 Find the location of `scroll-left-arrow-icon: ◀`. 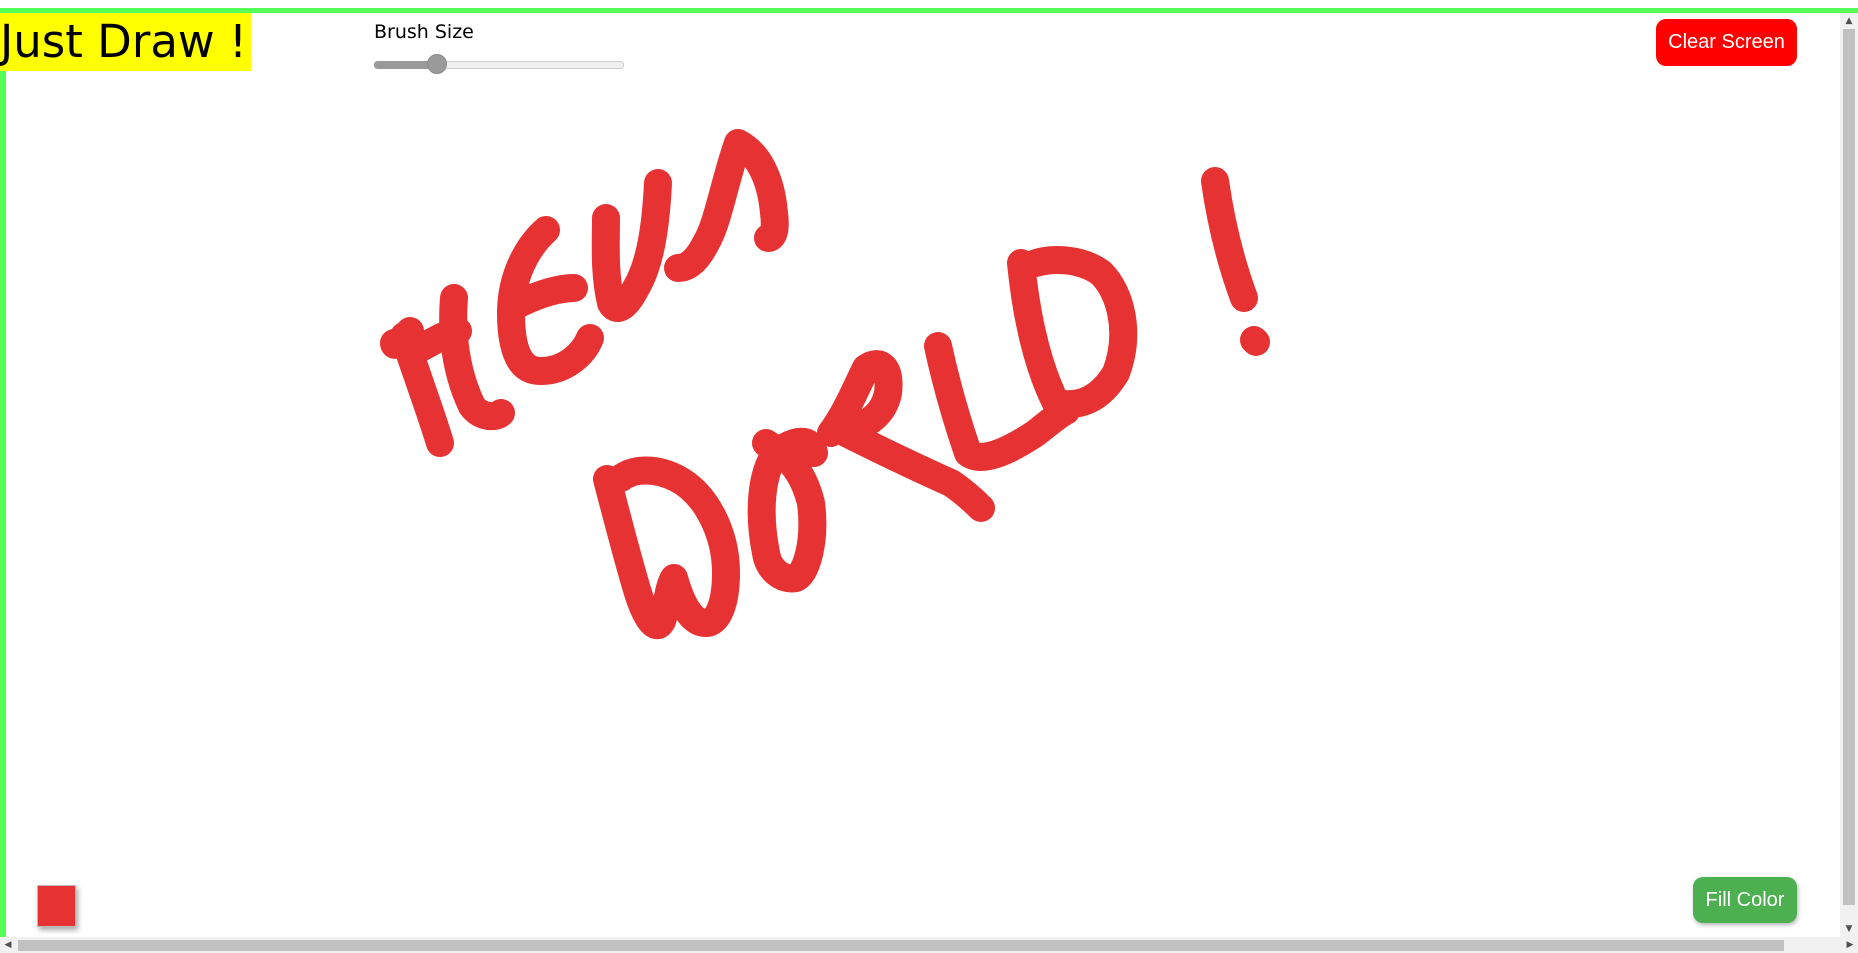

scroll-left-arrow-icon: ◀ is located at coordinates (8, 945).